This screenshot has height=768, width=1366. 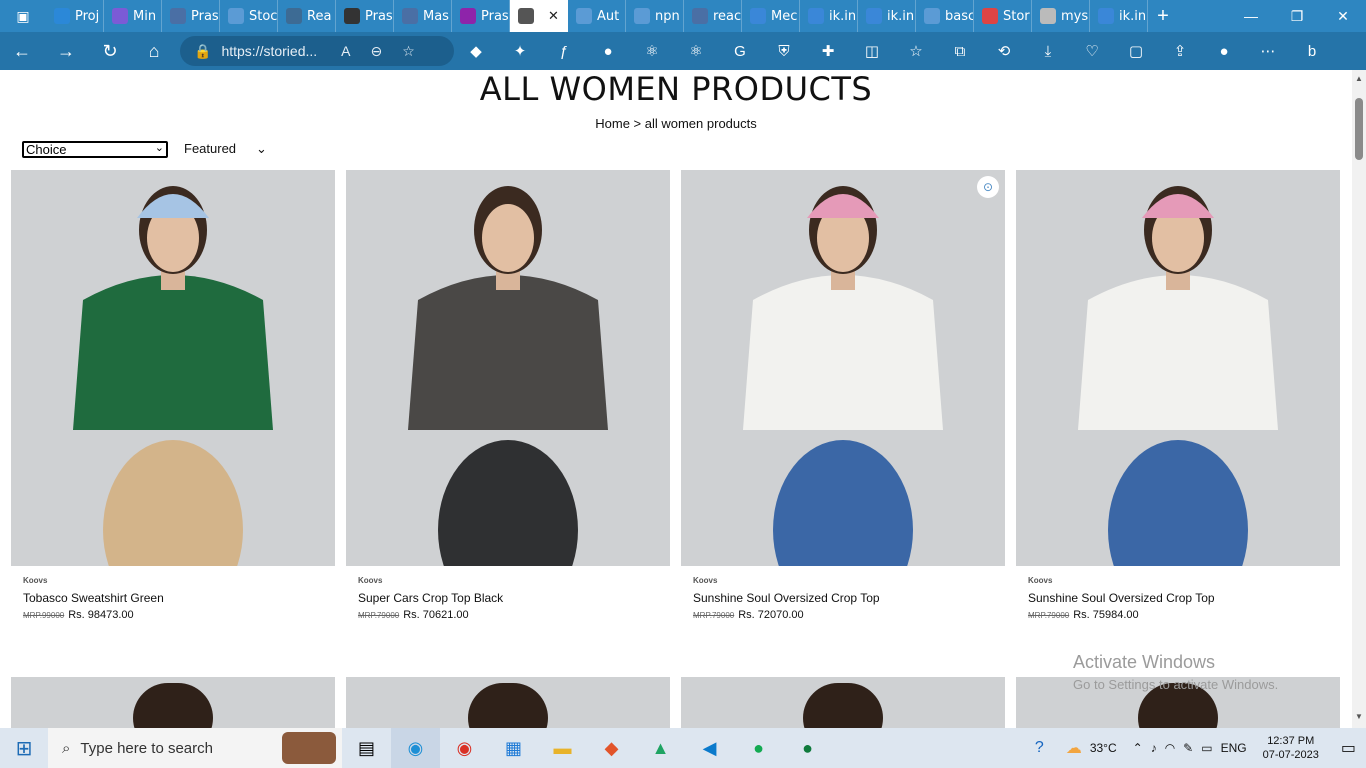 What do you see at coordinates (564, 51) in the screenshot?
I see `extension-3-icon: ƒ` at bounding box center [564, 51].